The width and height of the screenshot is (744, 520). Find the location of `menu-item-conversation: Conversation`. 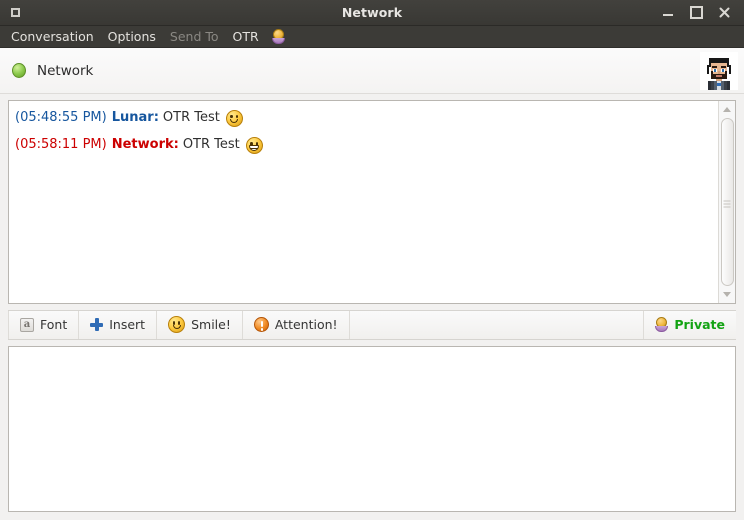

menu-item-conversation: Conversation is located at coordinates (52, 36).